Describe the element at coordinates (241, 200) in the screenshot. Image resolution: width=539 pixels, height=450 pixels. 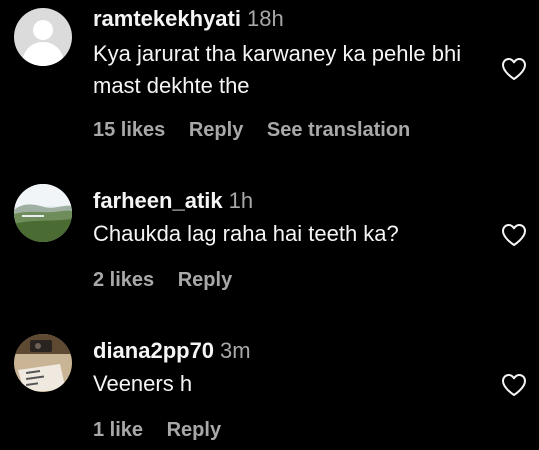
I see `comment-time: 1h` at that location.